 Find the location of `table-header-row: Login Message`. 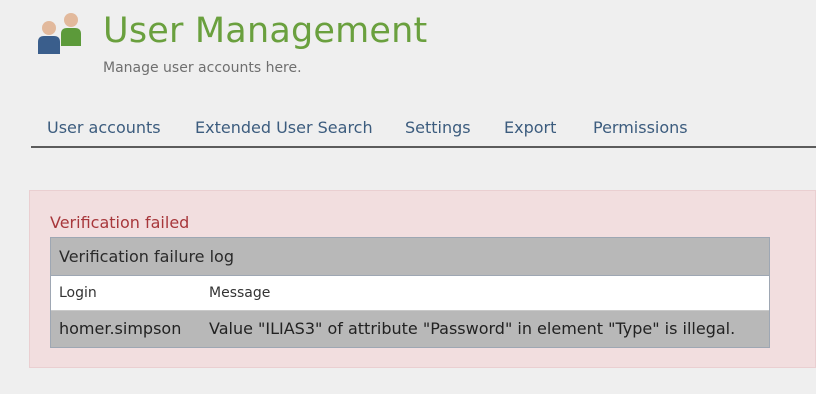

table-header-row: Login Message is located at coordinates (410, 293).